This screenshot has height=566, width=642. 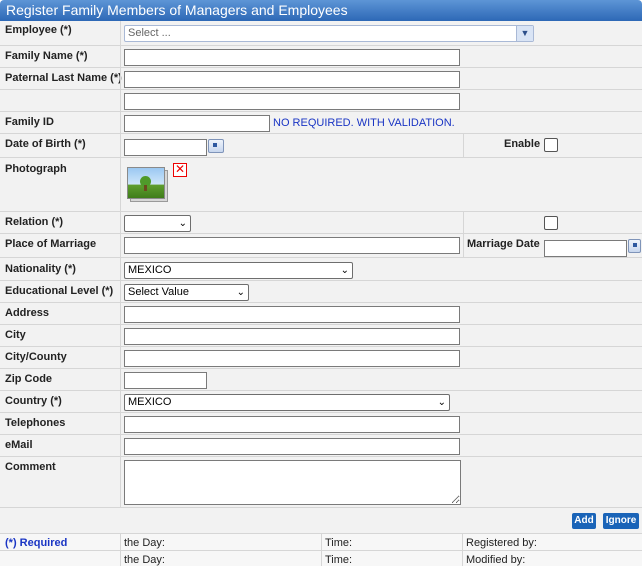 I want to click on date-of-birth-label: Date of Birth (*), so click(x=45, y=144).